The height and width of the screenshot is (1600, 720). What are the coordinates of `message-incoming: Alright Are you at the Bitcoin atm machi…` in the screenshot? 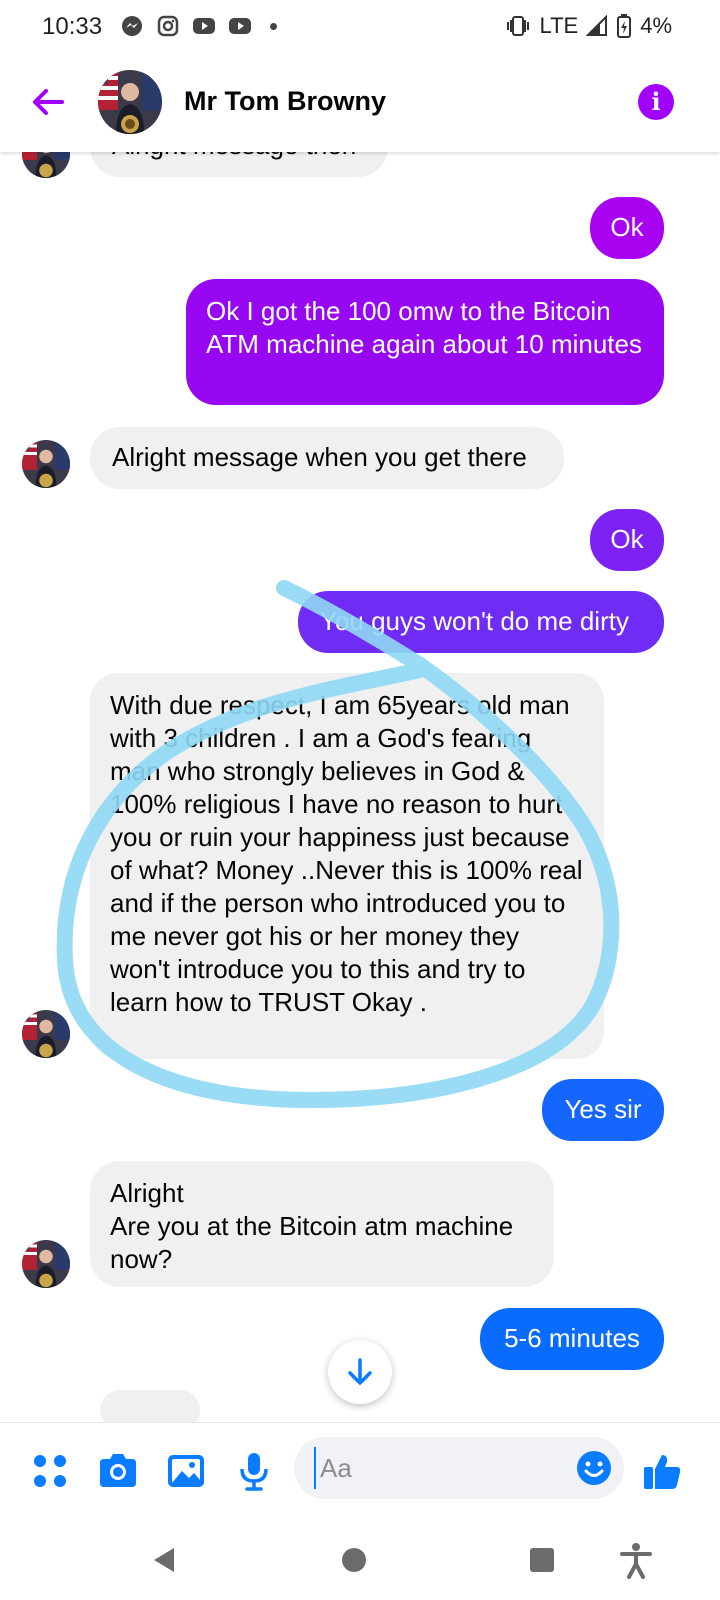 It's located at (322, 1224).